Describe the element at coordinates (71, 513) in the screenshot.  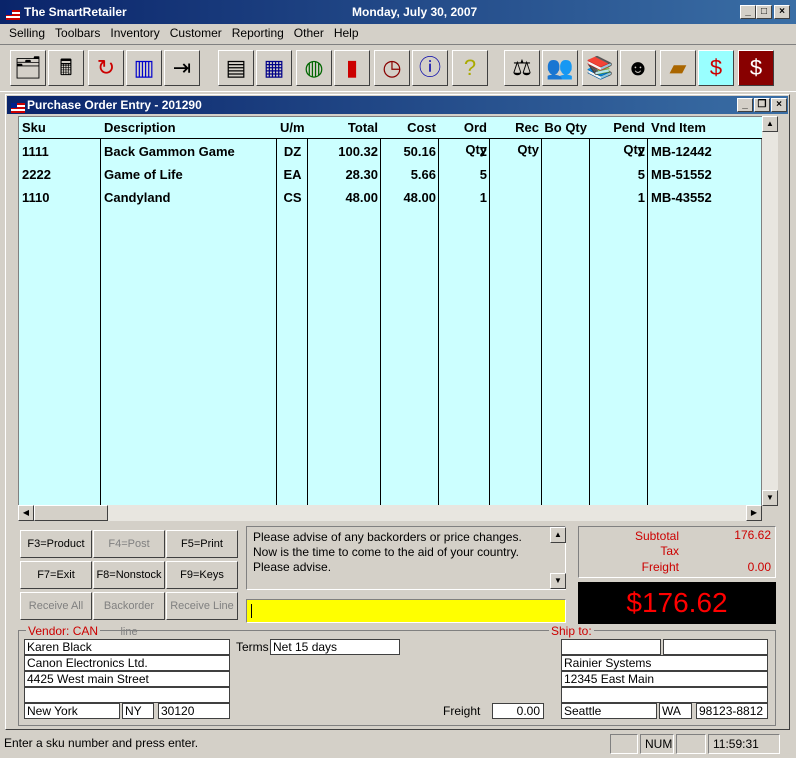
I see `scroll-thumb` at that location.